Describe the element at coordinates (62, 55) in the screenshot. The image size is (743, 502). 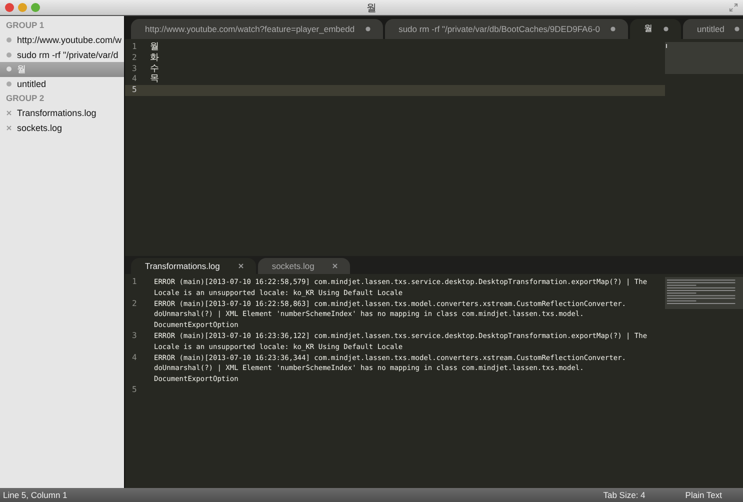
I see `sidebar-item: sudo rm -rf "/private/var/d` at that location.